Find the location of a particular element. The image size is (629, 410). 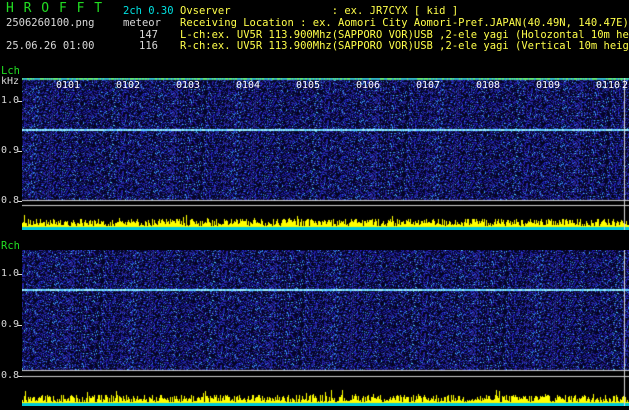

minute-label: 0102 is located at coordinates (128, 85).